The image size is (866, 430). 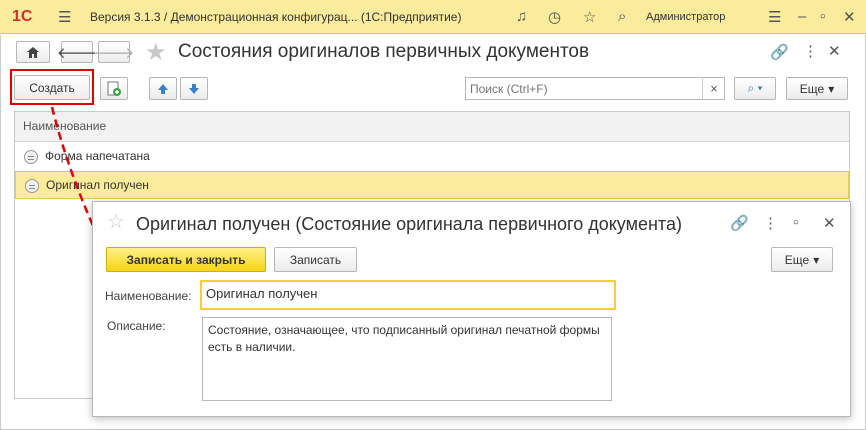 I want to click on chevron-down-icon: ▾, so click(x=816, y=259).